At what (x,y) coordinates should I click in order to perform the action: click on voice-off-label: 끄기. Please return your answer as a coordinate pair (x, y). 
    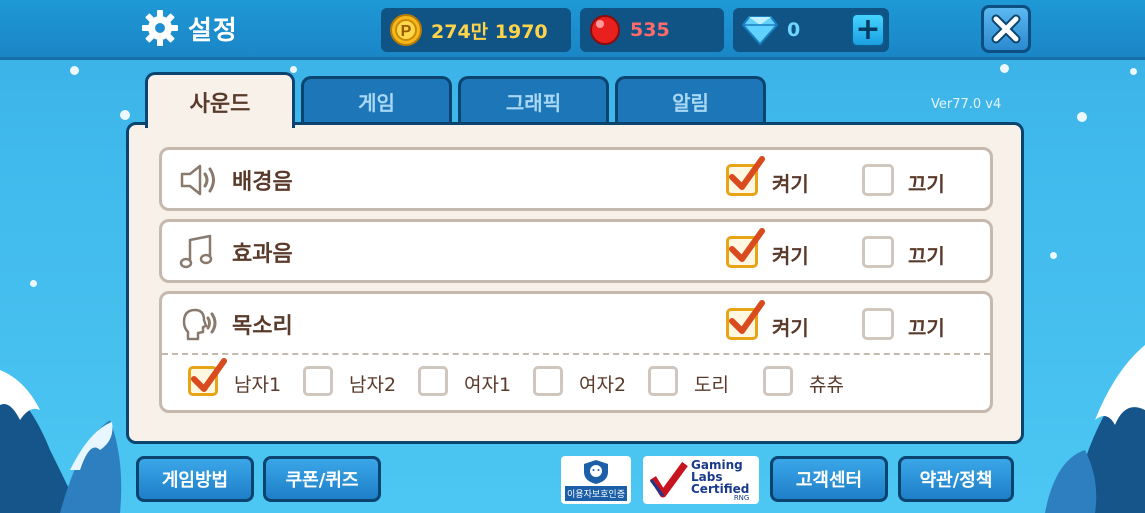
    Looking at the image, I should click on (926, 328).